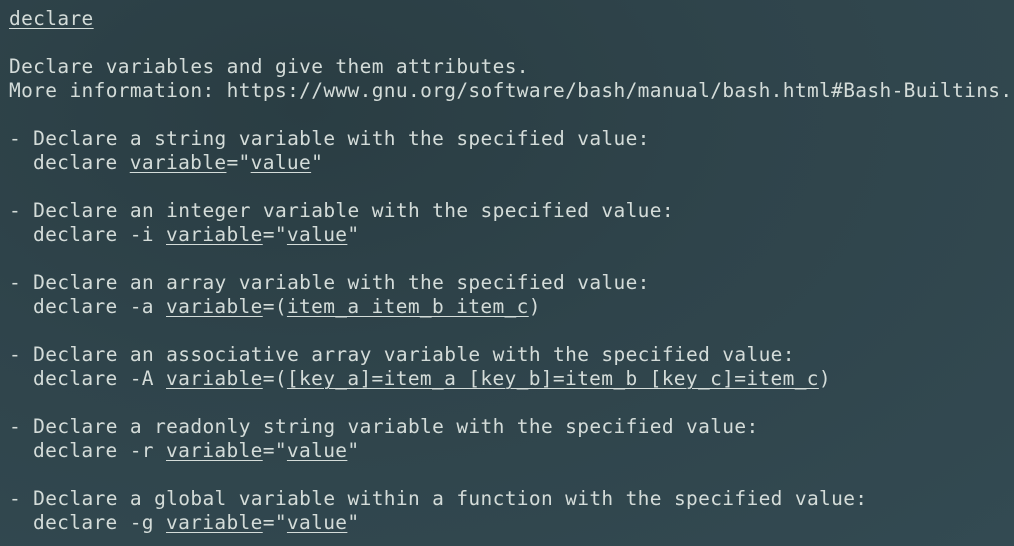  What do you see at coordinates (511, 523) in the screenshot?
I see `example-command: declare -g variable="value"` at bounding box center [511, 523].